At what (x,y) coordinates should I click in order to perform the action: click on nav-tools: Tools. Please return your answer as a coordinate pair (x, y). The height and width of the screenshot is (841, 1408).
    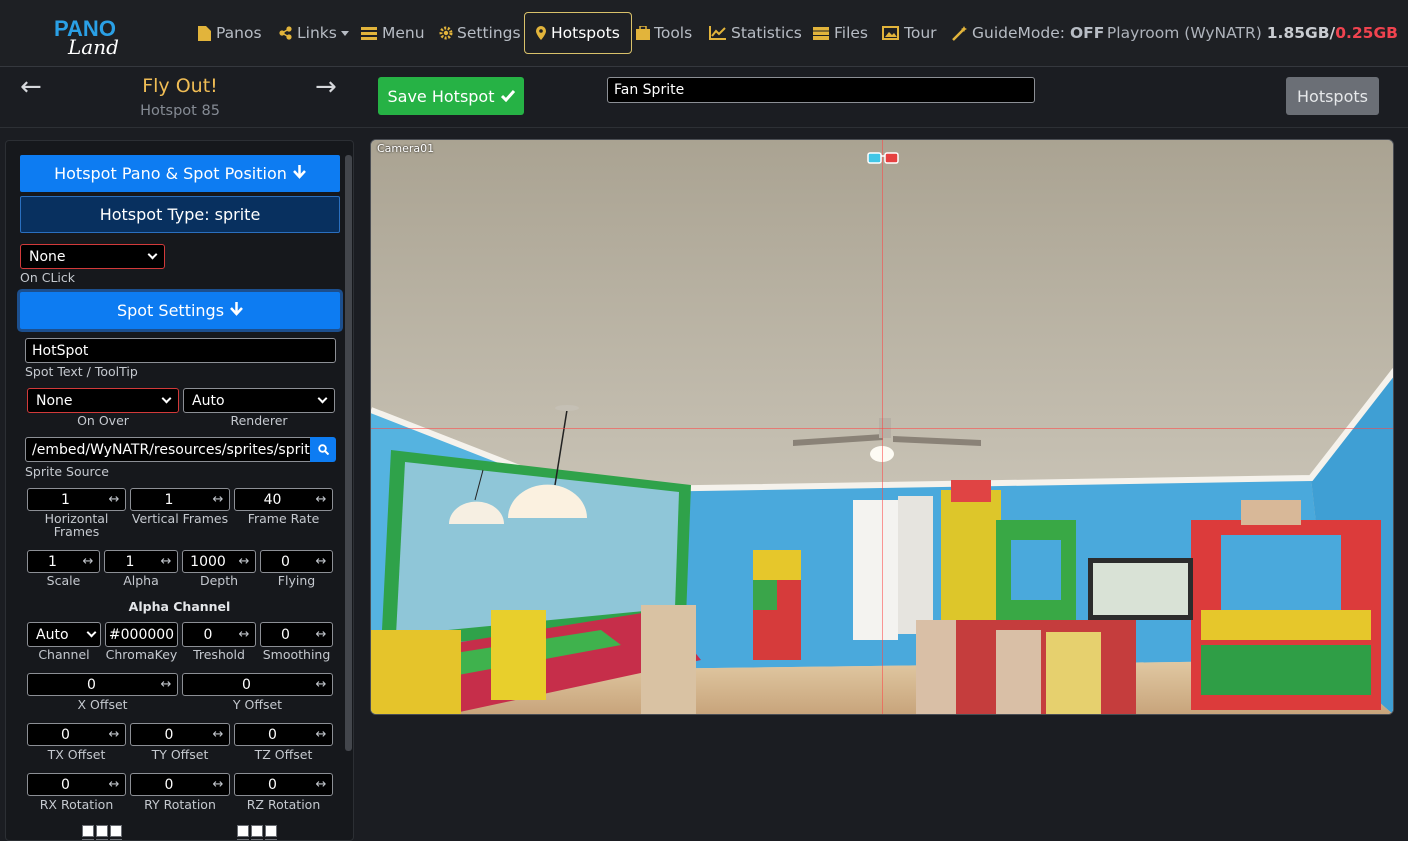
    Looking at the image, I should click on (664, 33).